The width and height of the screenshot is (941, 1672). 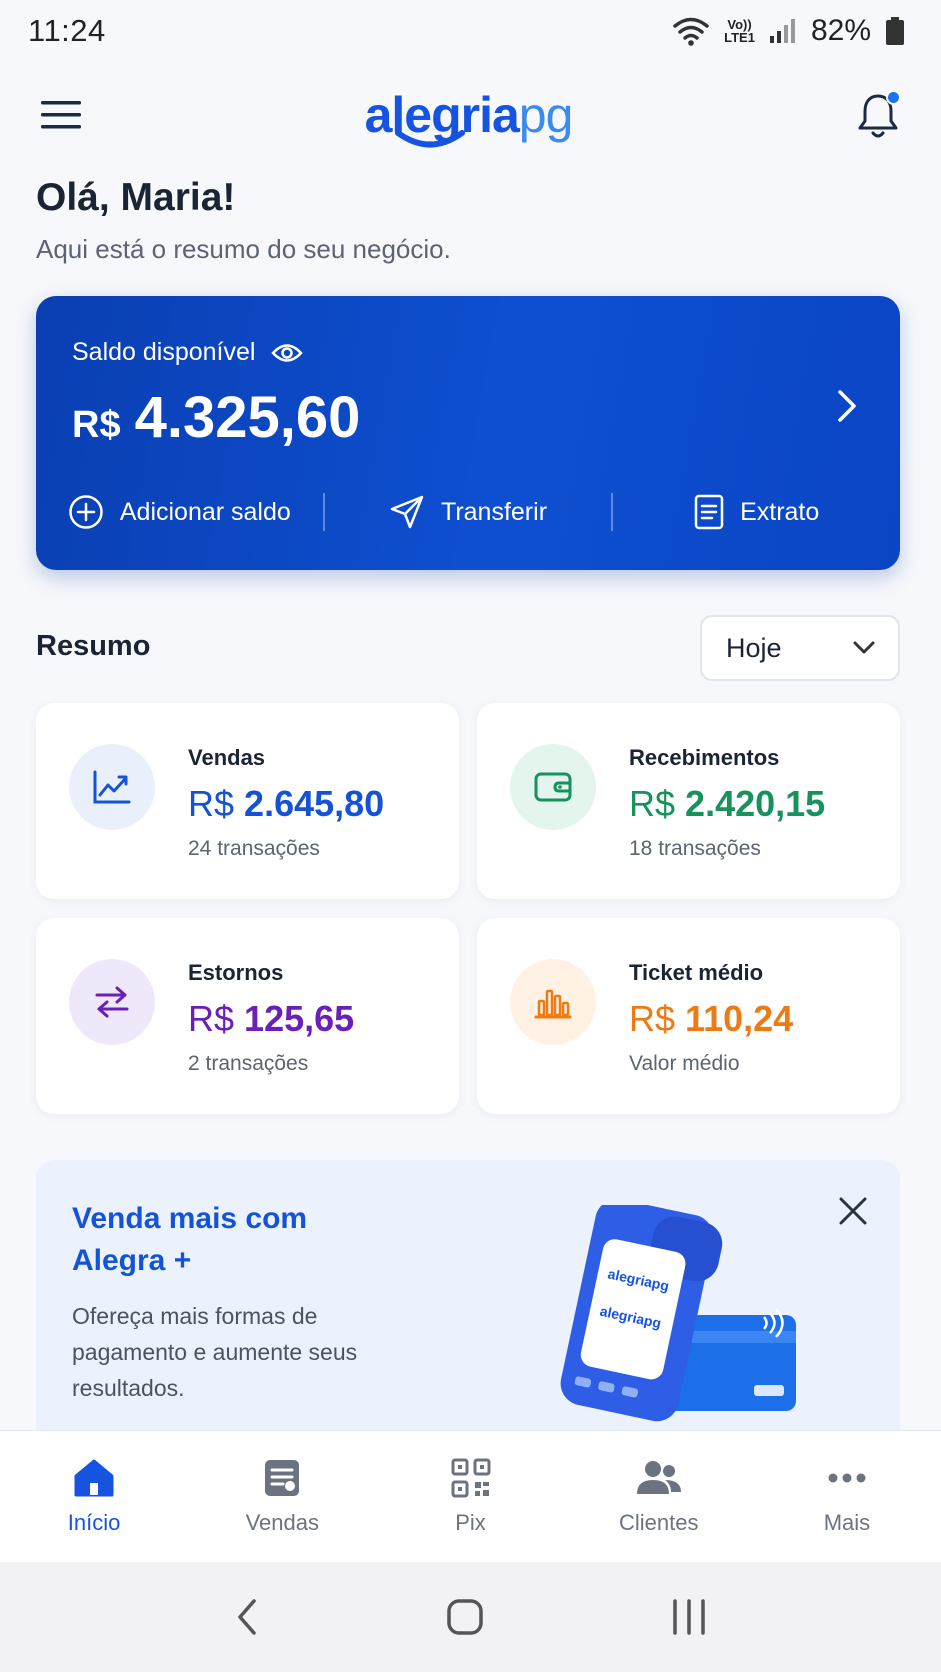 What do you see at coordinates (780, 511) in the screenshot?
I see `statement-label: Extrato` at bounding box center [780, 511].